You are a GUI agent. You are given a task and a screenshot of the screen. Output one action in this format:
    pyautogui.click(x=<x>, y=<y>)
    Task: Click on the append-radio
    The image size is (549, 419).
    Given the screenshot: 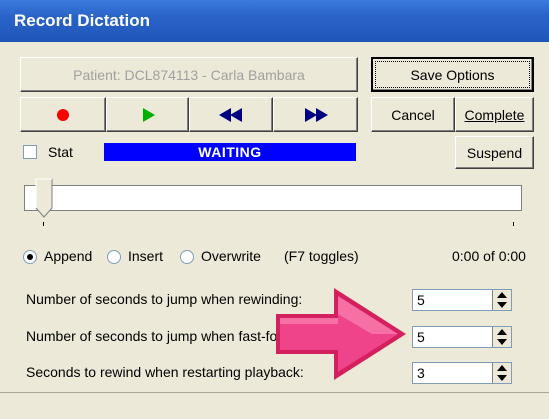 What is the action you would take?
    pyautogui.click(x=30, y=257)
    